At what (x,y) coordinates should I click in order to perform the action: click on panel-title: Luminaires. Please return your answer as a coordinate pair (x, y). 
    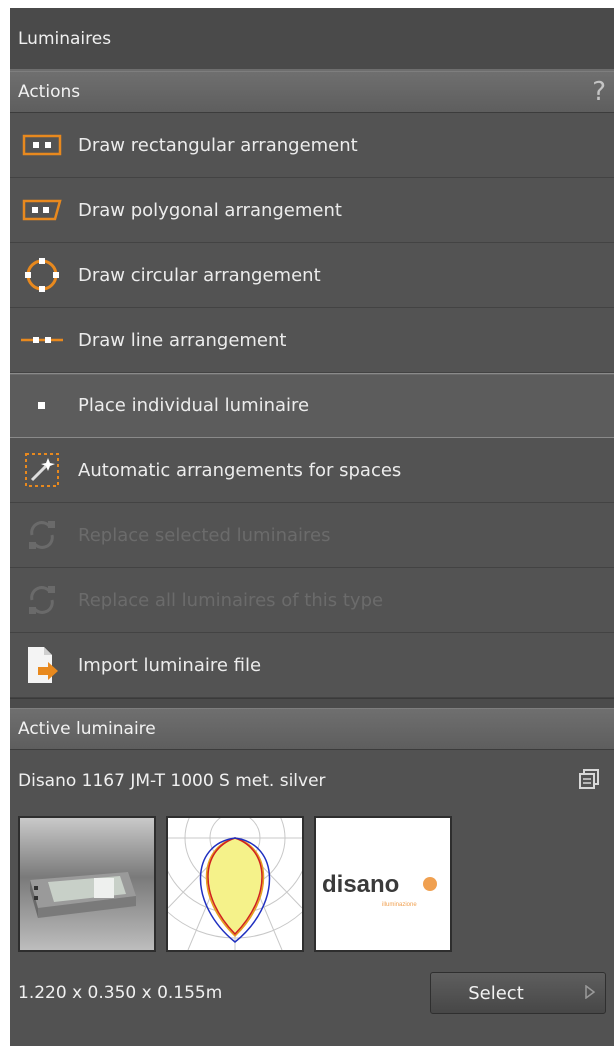
    Looking at the image, I should click on (312, 39).